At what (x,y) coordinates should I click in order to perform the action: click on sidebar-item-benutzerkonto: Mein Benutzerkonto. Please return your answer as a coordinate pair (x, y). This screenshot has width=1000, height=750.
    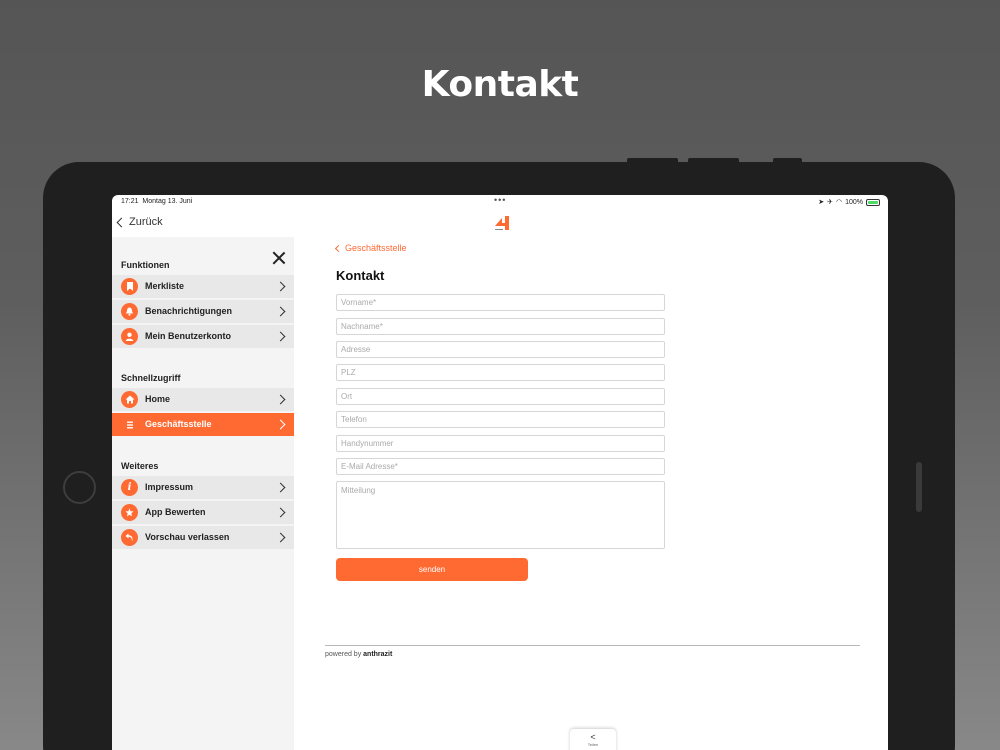
    Looking at the image, I should click on (203, 336).